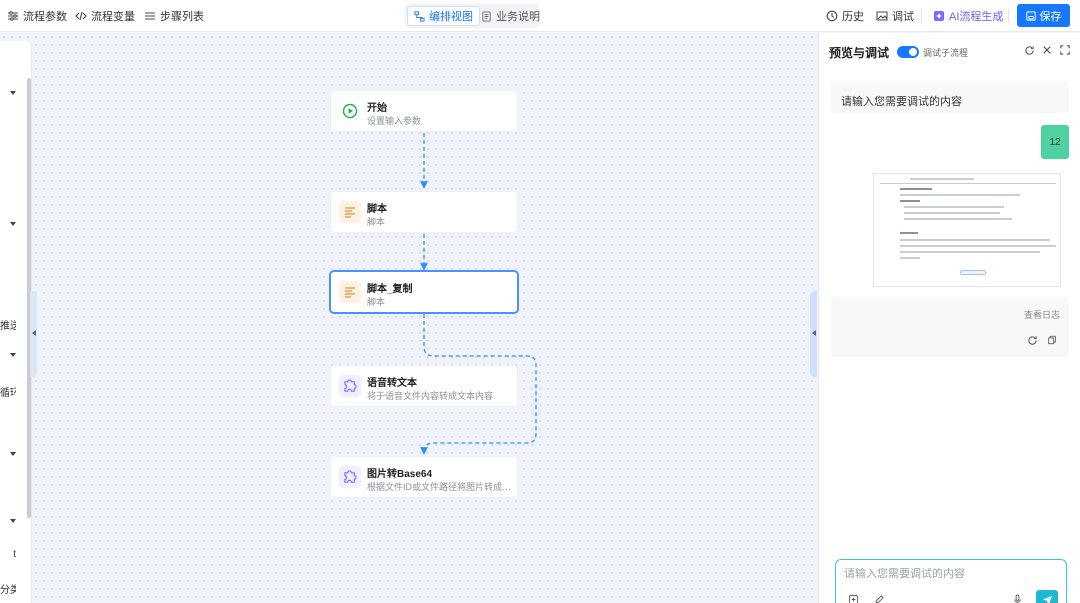 This screenshot has height=603, width=1080. I want to click on history-label: 历史, so click(853, 17).